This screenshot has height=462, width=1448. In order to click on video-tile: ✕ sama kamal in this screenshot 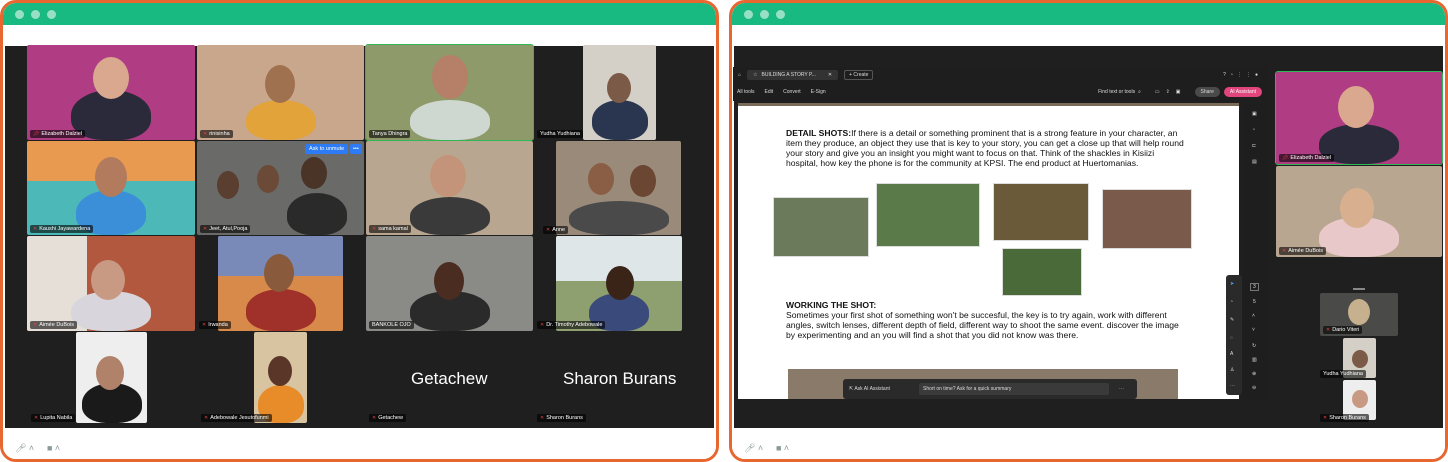, I will do `click(449, 188)`.